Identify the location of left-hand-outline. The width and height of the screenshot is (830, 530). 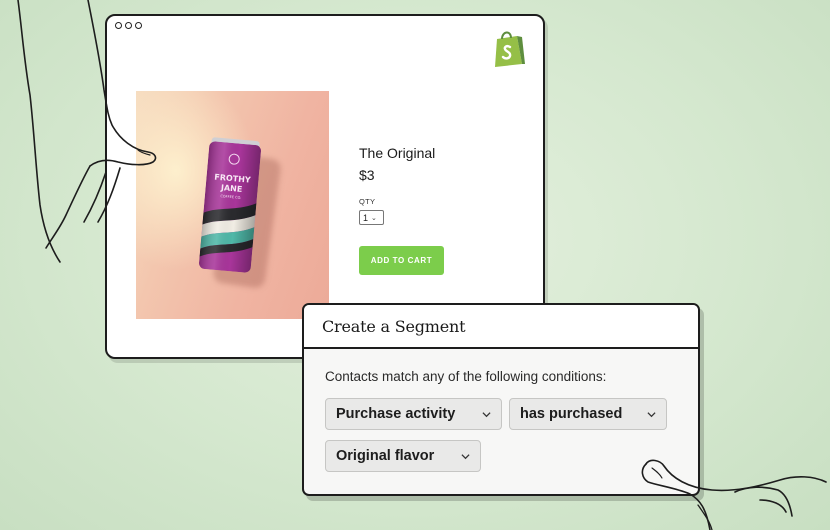
(39, 131).